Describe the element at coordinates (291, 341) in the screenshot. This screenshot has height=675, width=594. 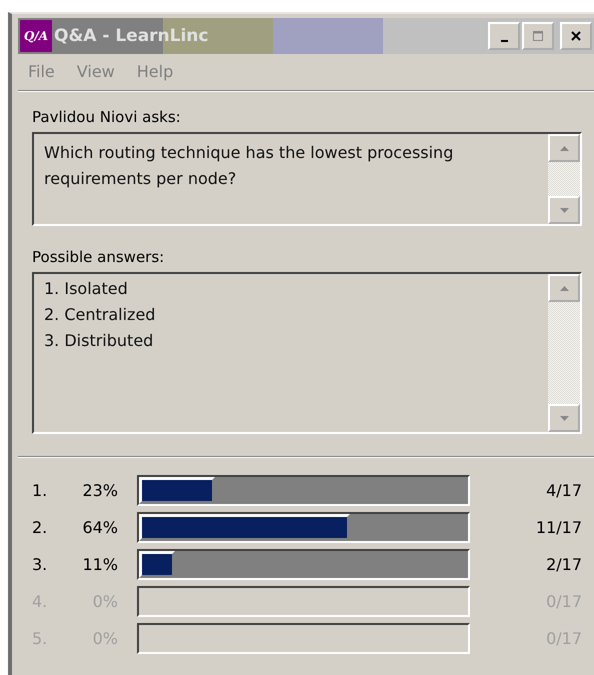
I see `answer-option: 3. Distributed` at that location.